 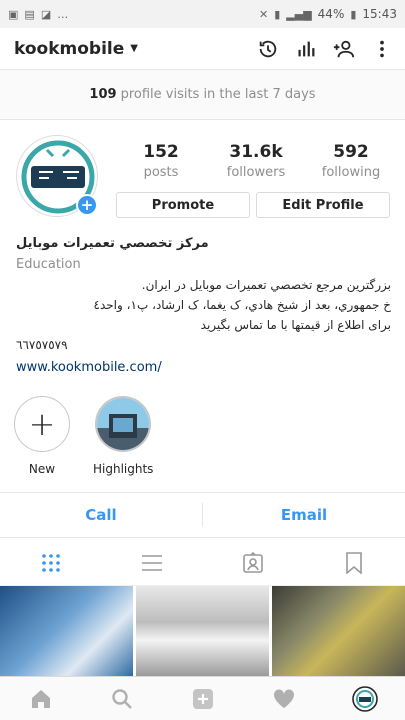 I want to click on new-highlight-circle: +, so click(x=42, y=424).